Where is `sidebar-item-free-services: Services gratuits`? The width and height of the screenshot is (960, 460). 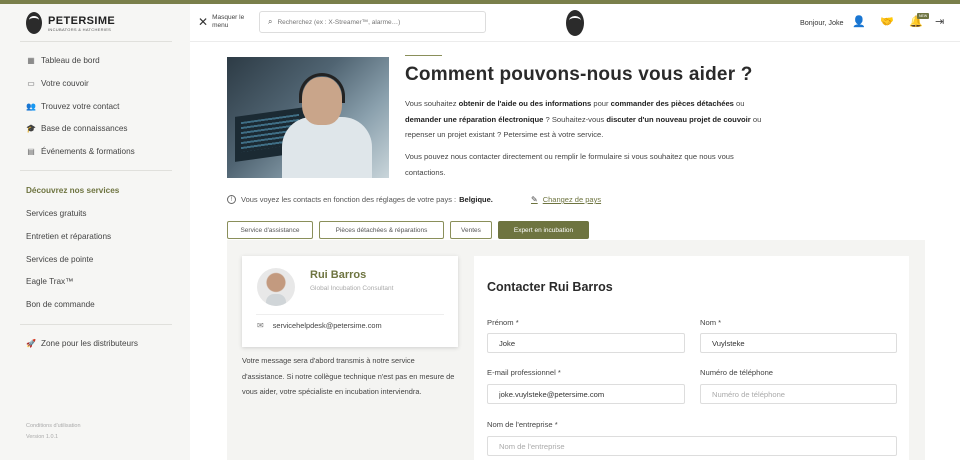 sidebar-item-free-services: Services gratuits is located at coordinates (56, 213).